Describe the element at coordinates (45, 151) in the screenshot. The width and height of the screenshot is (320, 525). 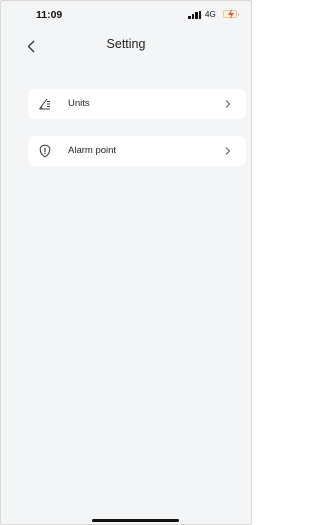
I see `alarm-shield-icon` at that location.